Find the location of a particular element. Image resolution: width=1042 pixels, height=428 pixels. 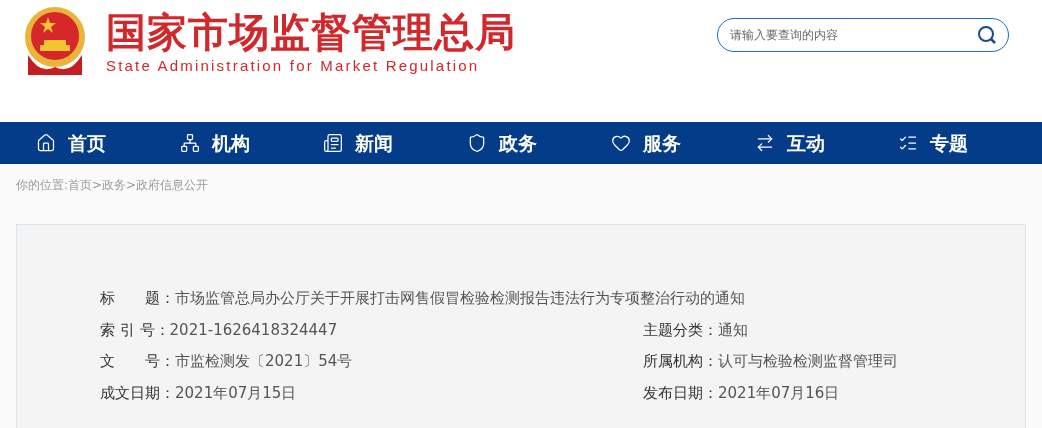

hierarchy-icon is located at coordinates (189, 143).